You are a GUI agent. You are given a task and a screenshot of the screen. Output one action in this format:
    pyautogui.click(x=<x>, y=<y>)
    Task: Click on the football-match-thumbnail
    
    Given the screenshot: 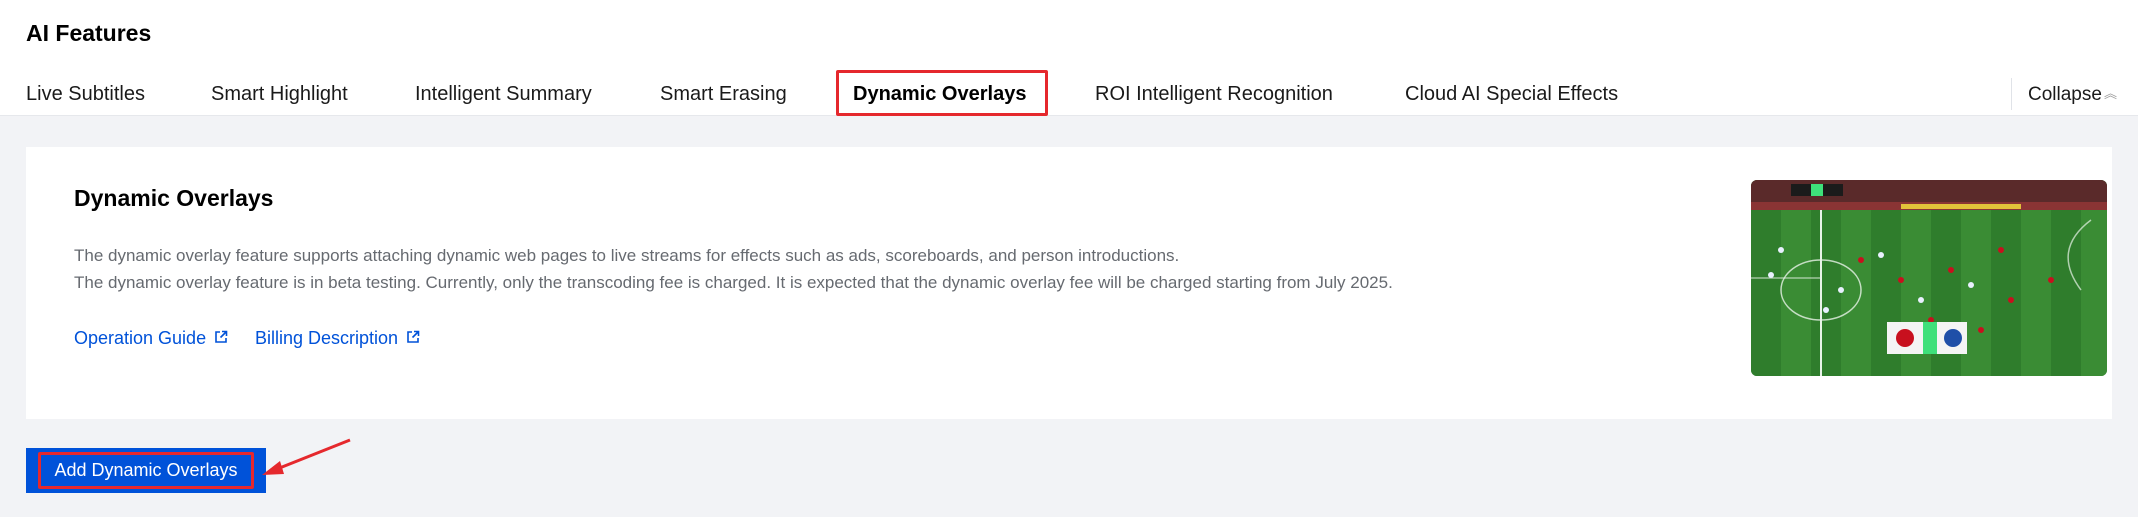 What is the action you would take?
    pyautogui.click(x=1929, y=278)
    